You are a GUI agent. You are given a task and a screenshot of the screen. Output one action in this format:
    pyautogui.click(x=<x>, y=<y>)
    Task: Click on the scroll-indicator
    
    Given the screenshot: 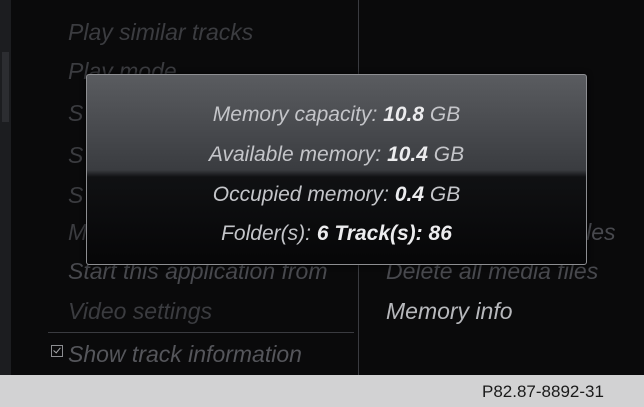 What is the action you would take?
    pyautogui.click(x=5, y=87)
    